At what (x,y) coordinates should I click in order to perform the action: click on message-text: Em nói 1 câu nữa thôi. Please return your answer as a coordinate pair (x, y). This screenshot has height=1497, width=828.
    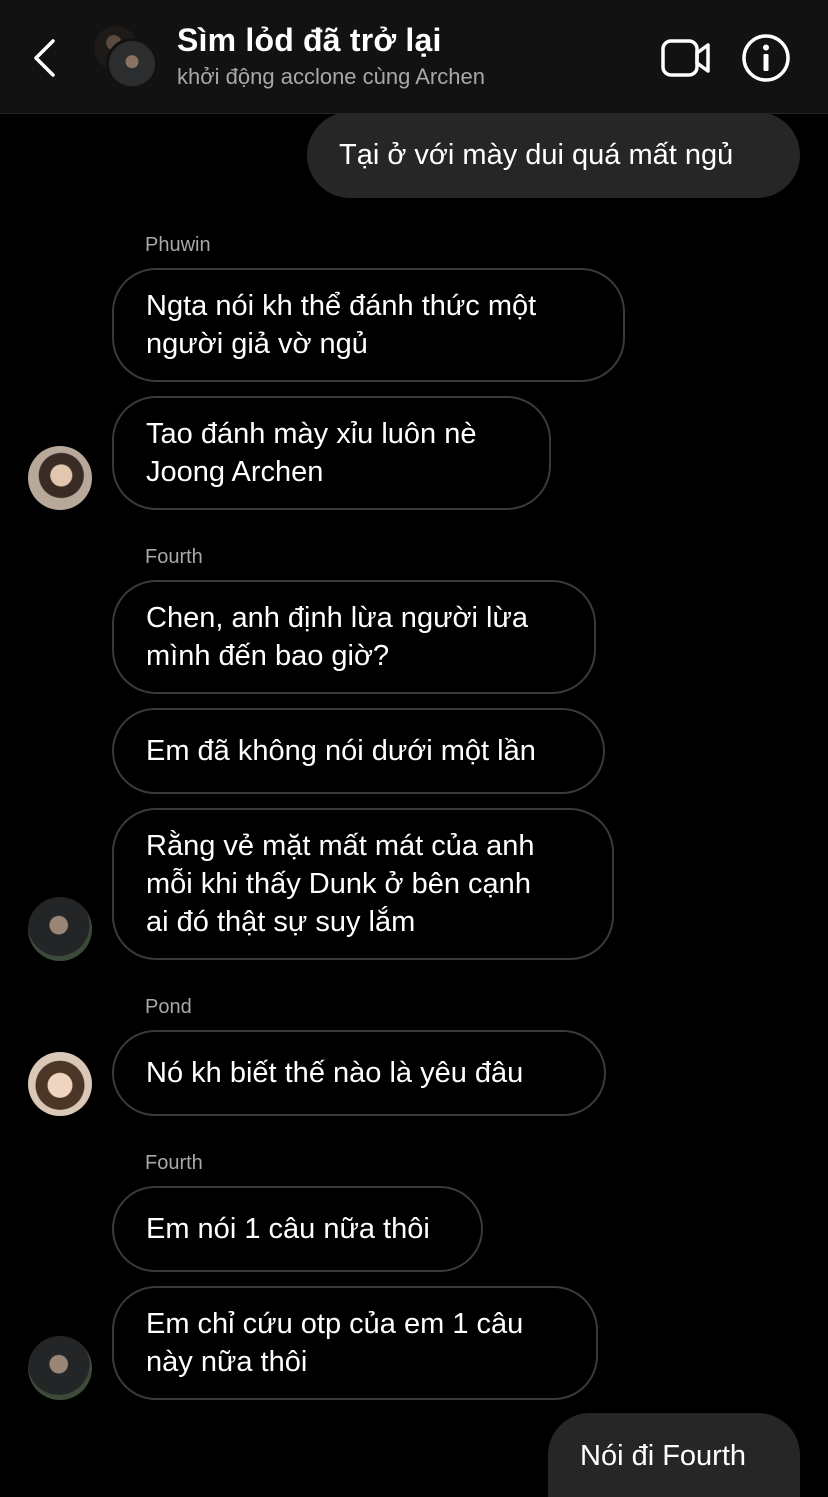
    Looking at the image, I should click on (288, 1229).